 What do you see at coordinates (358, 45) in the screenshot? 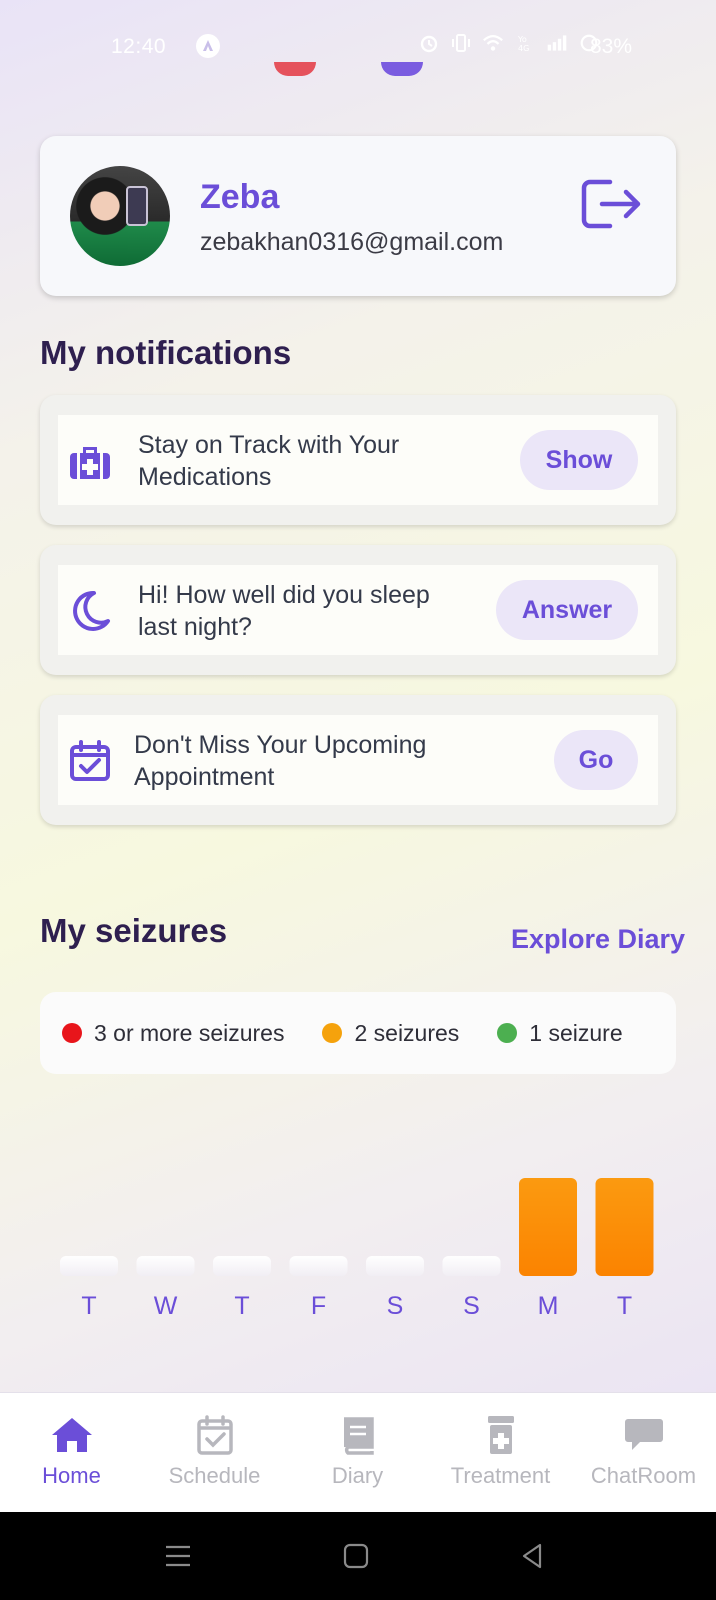
I see `status-bar: 12:40 Yo 4G 83%` at bounding box center [358, 45].